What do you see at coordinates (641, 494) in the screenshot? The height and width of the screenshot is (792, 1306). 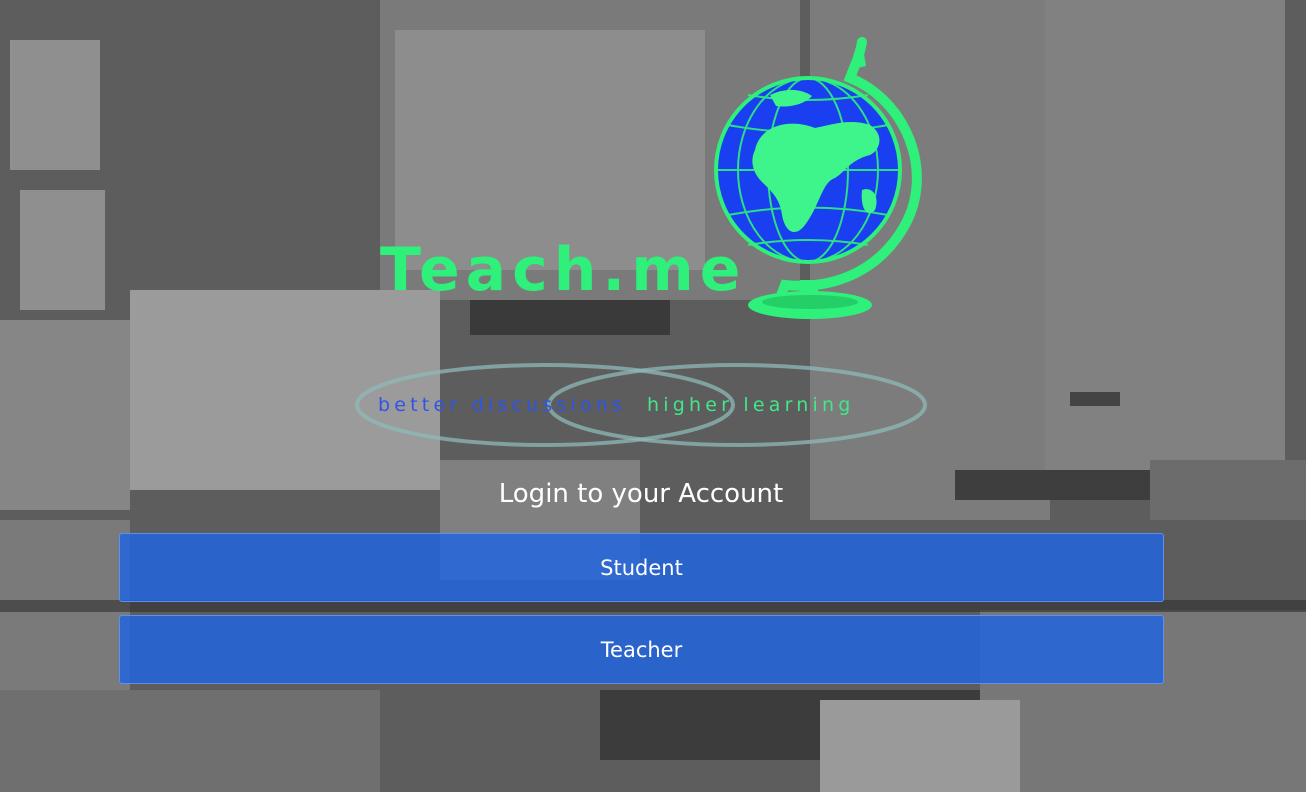 I see `login-heading: Login to your Account` at bounding box center [641, 494].